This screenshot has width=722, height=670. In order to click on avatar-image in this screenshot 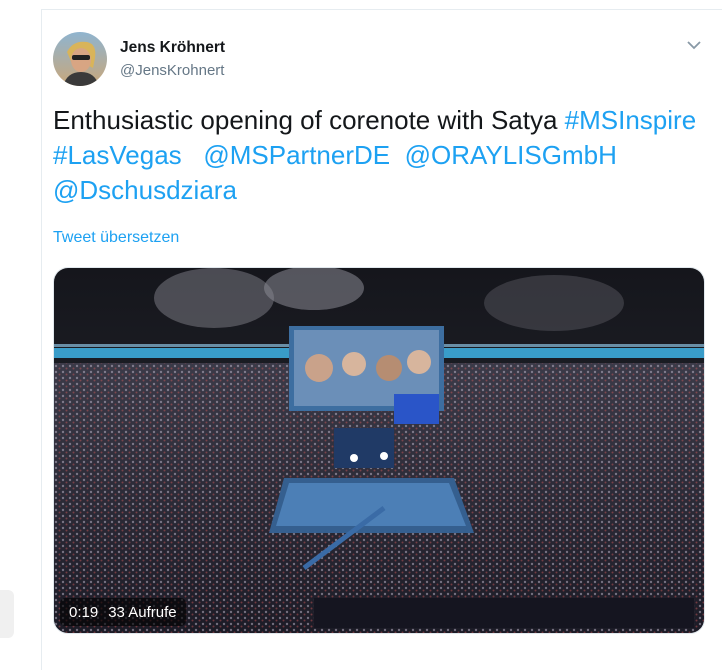, I will do `click(80, 59)`.